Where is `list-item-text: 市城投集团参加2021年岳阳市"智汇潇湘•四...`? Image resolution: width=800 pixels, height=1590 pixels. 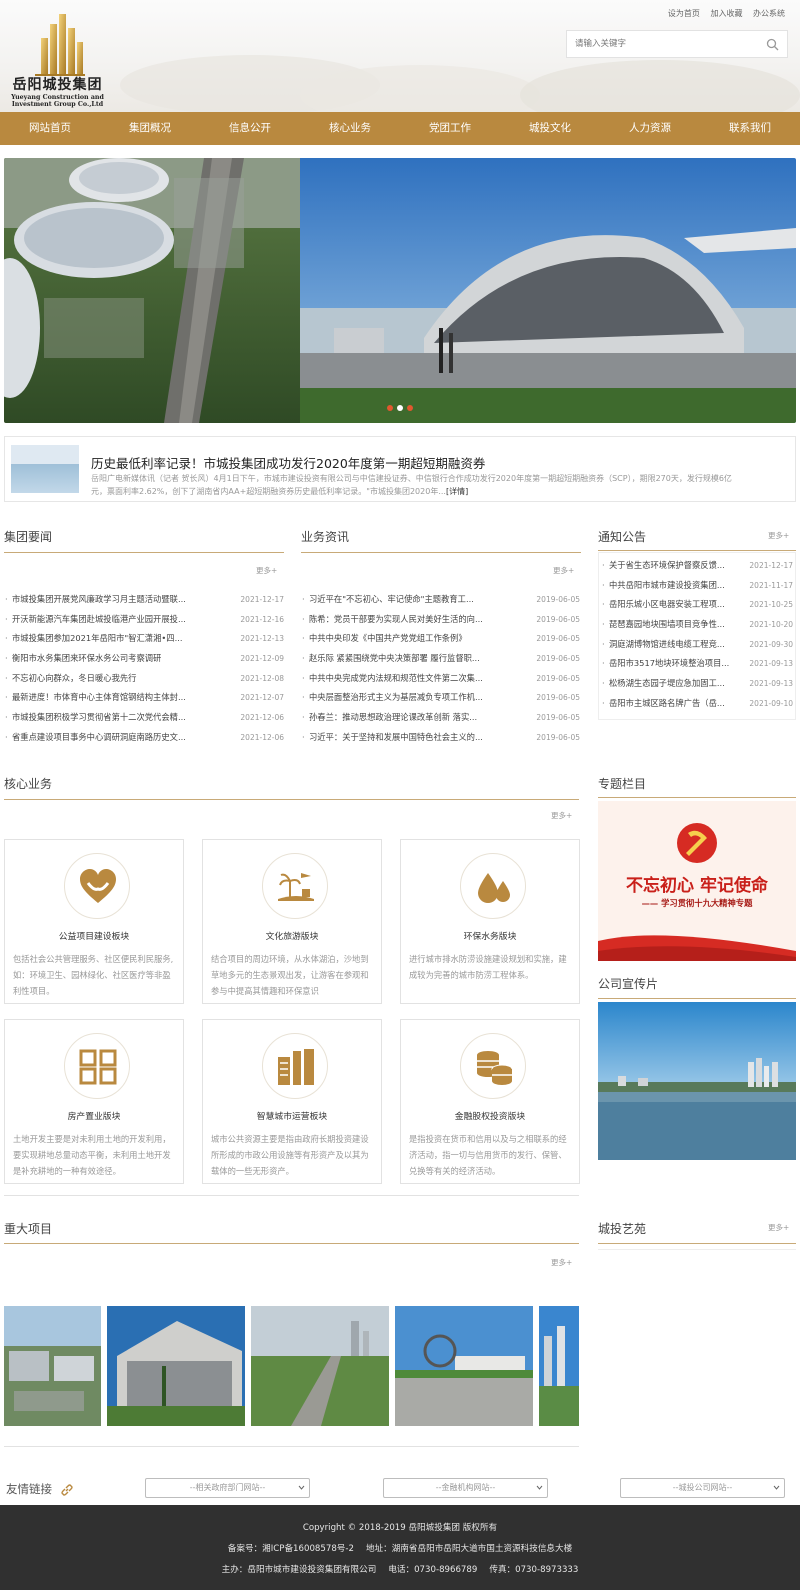 list-item-text: 市城投集团参加2021年岳阳市"智汇潇湘•四... is located at coordinates (97, 638).